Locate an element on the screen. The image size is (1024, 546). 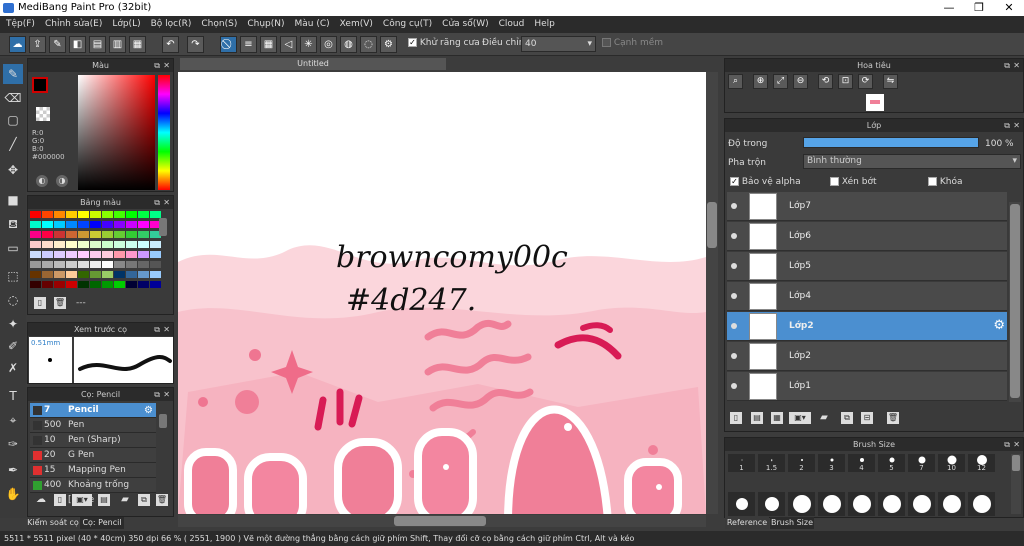
brush-size-option: 4 is located at coordinates (861, 463).